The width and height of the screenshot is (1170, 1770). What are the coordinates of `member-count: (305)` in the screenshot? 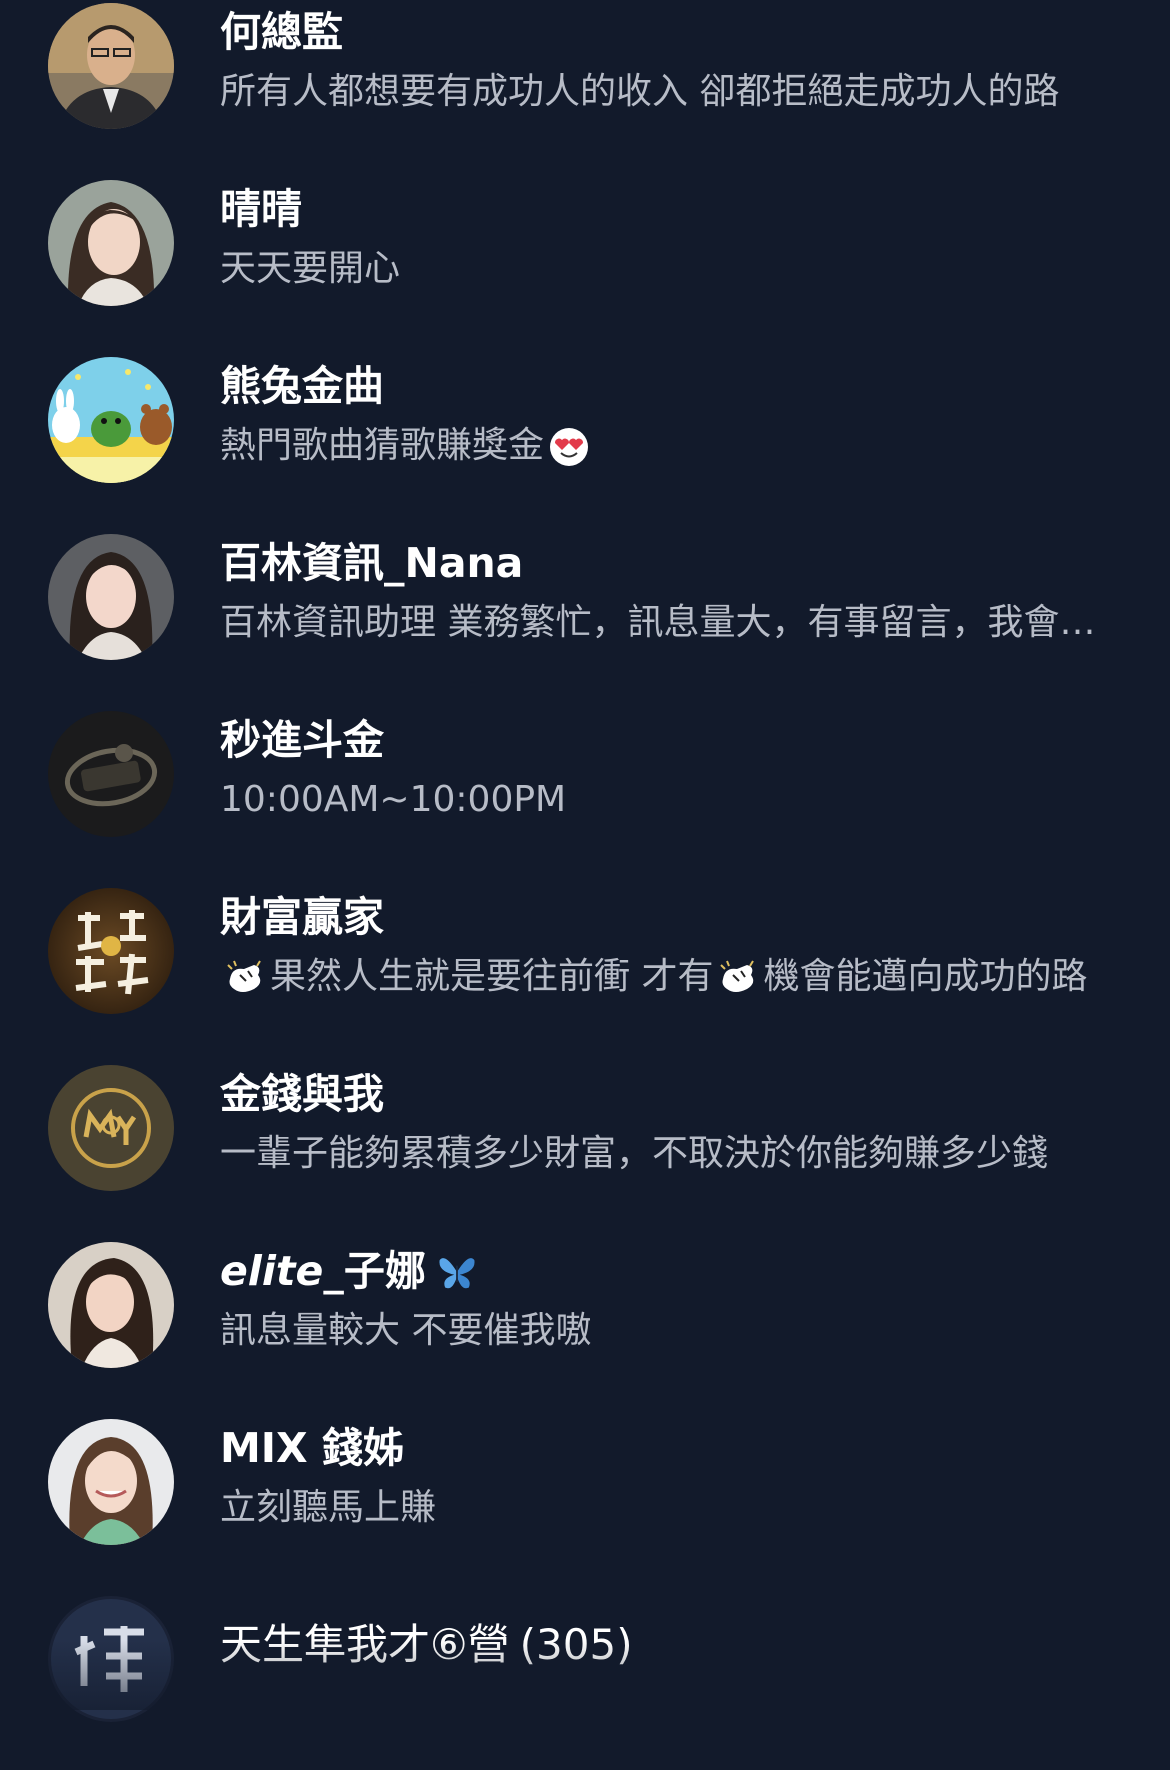 It's located at (576, 1644).